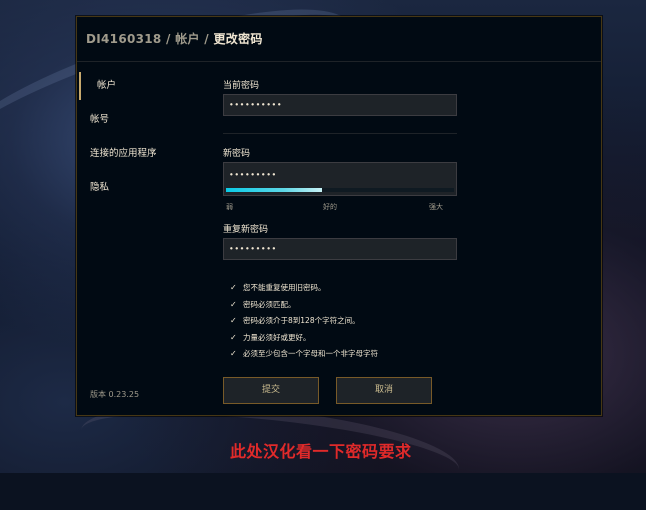  Describe the element at coordinates (107, 85) in the screenshot. I see `sidebar-item-label: 帐户` at that location.